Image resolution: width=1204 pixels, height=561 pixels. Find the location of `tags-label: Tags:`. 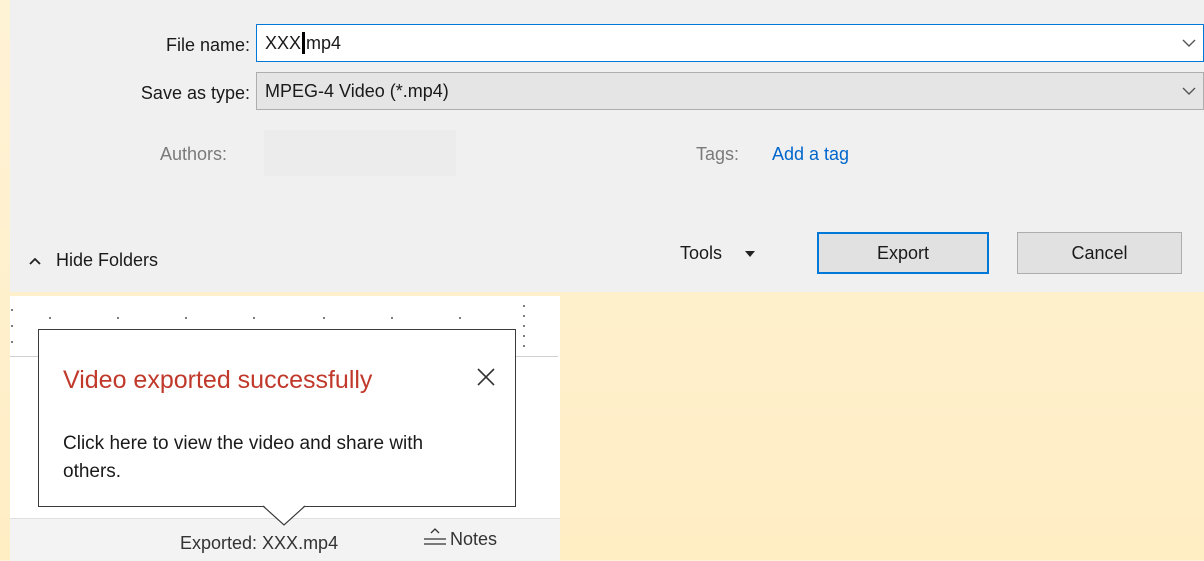

tags-label: Tags: is located at coordinates (718, 154).